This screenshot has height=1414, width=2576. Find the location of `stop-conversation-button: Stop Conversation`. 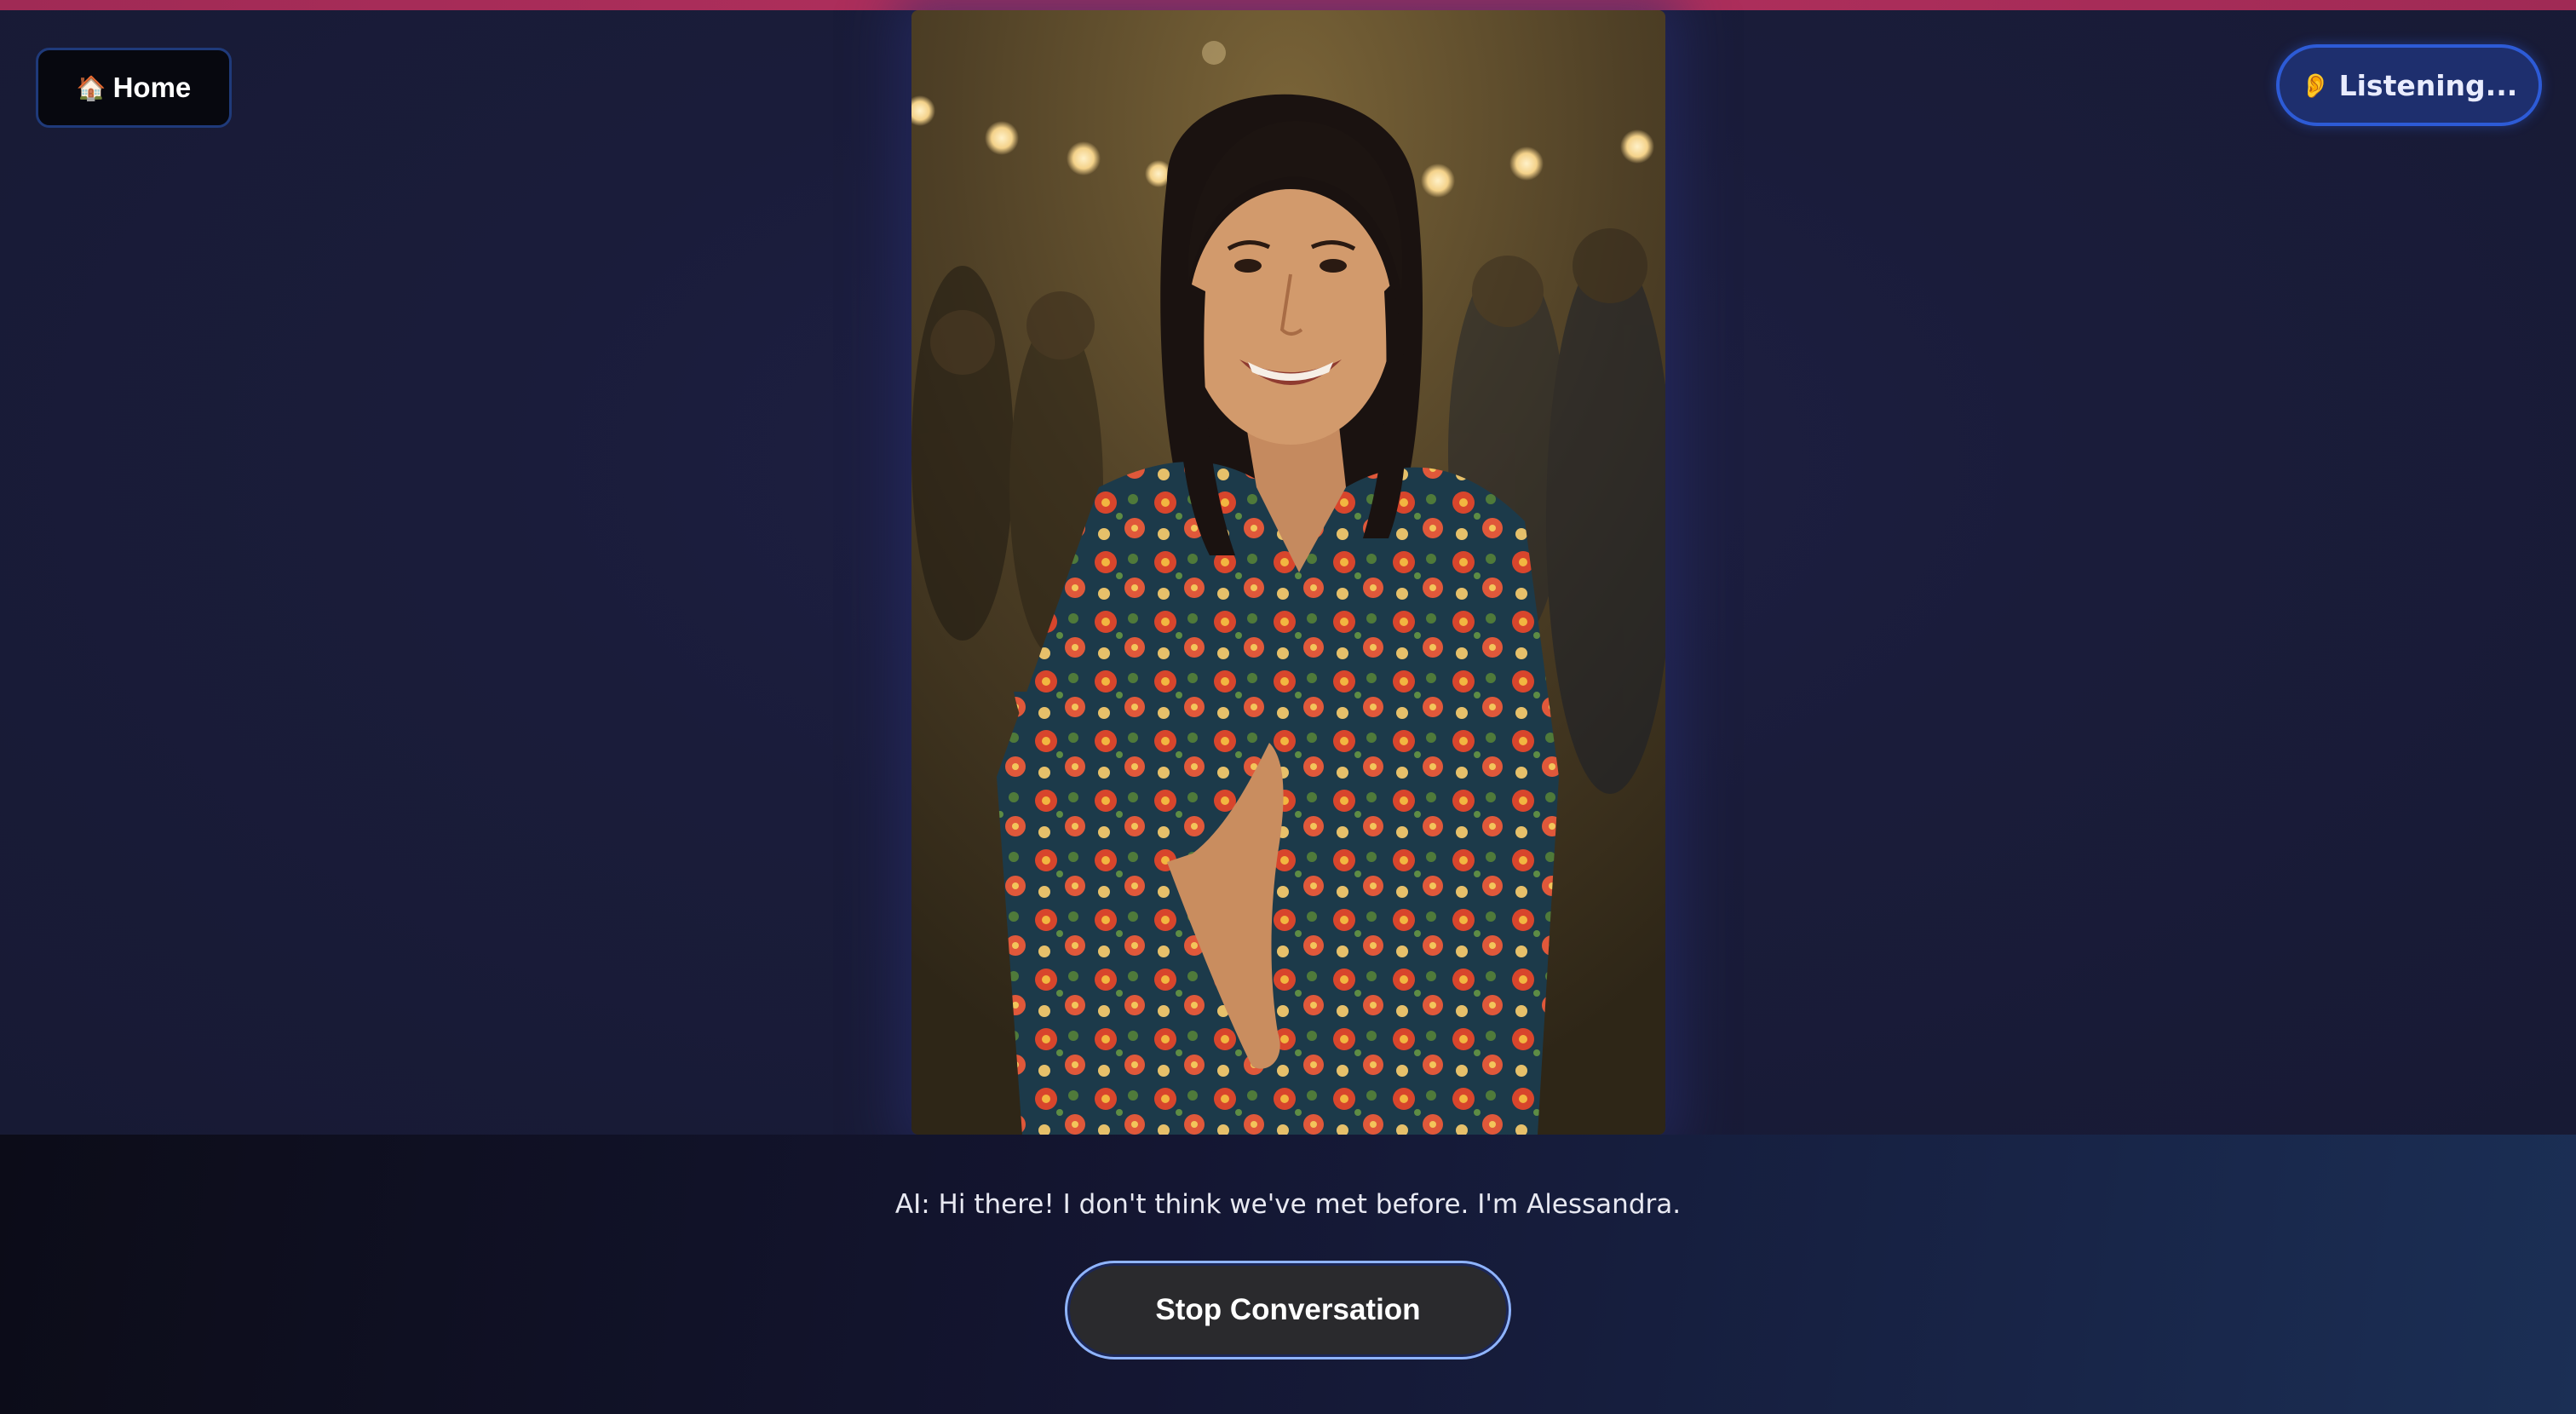

stop-conversation-button: Stop Conversation is located at coordinates (1288, 1310).